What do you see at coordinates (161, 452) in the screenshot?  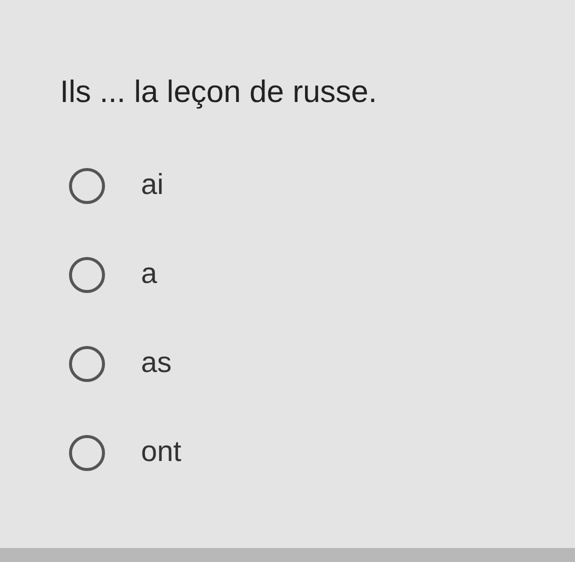 I see `option-label: ont` at bounding box center [161, 452].